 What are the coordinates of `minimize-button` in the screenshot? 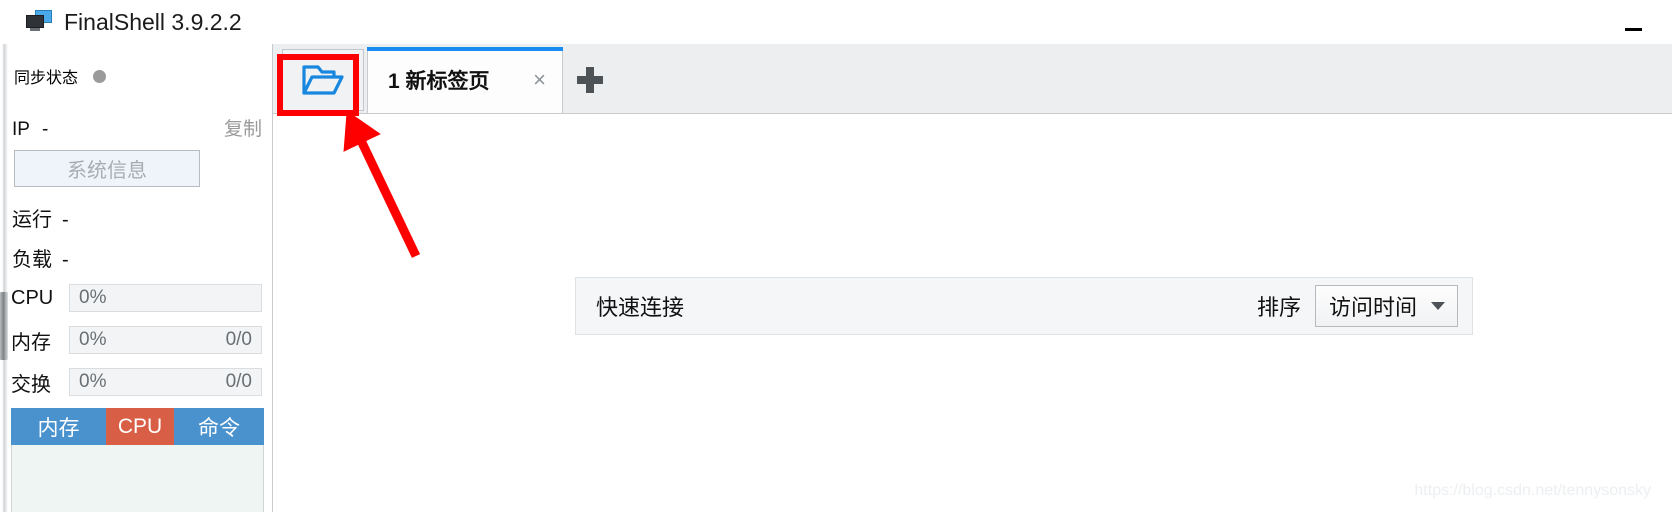 It's located at (1633, 24).